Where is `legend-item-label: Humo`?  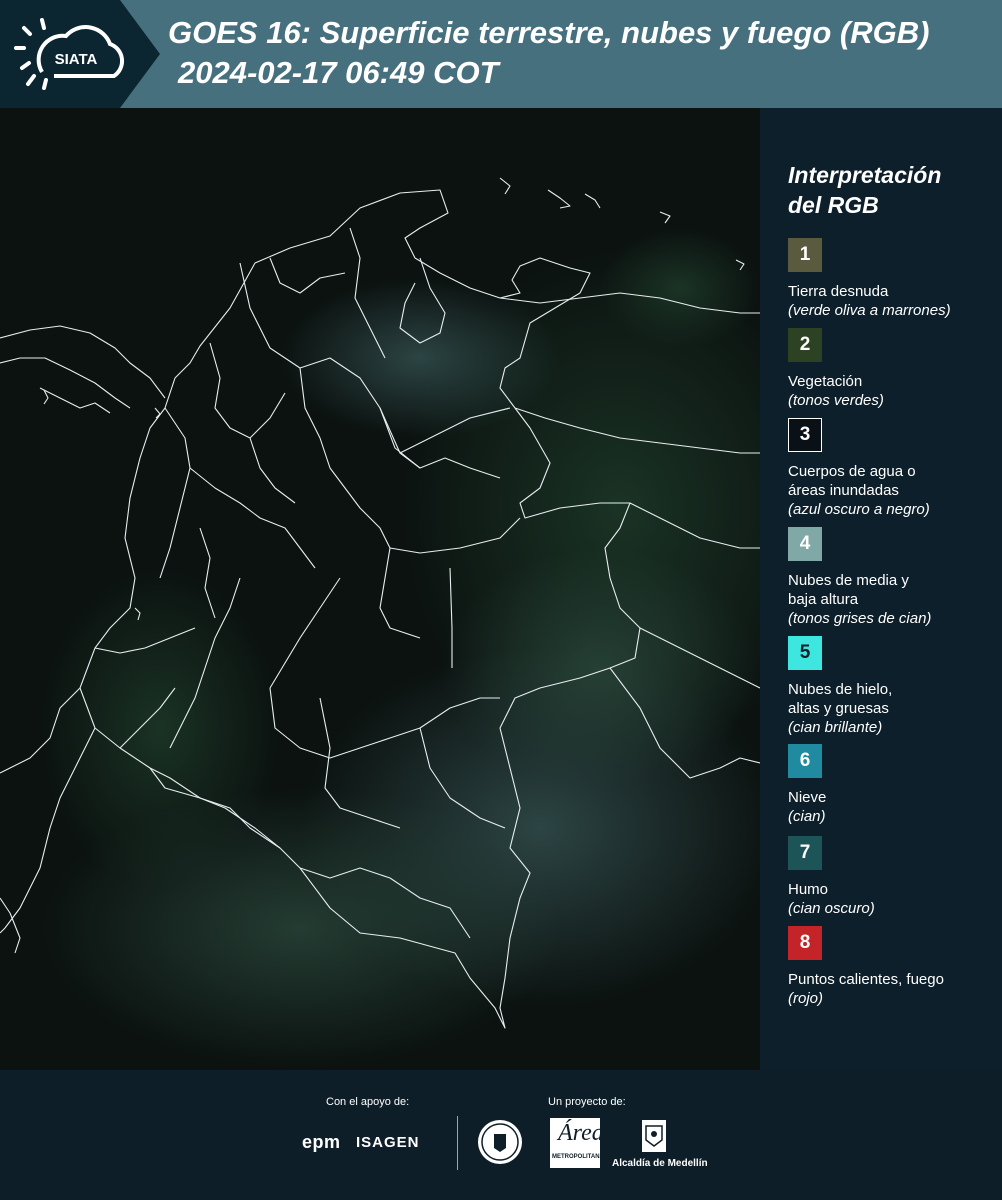
legend-item-label: Humo is located at coordinates (808, 889).